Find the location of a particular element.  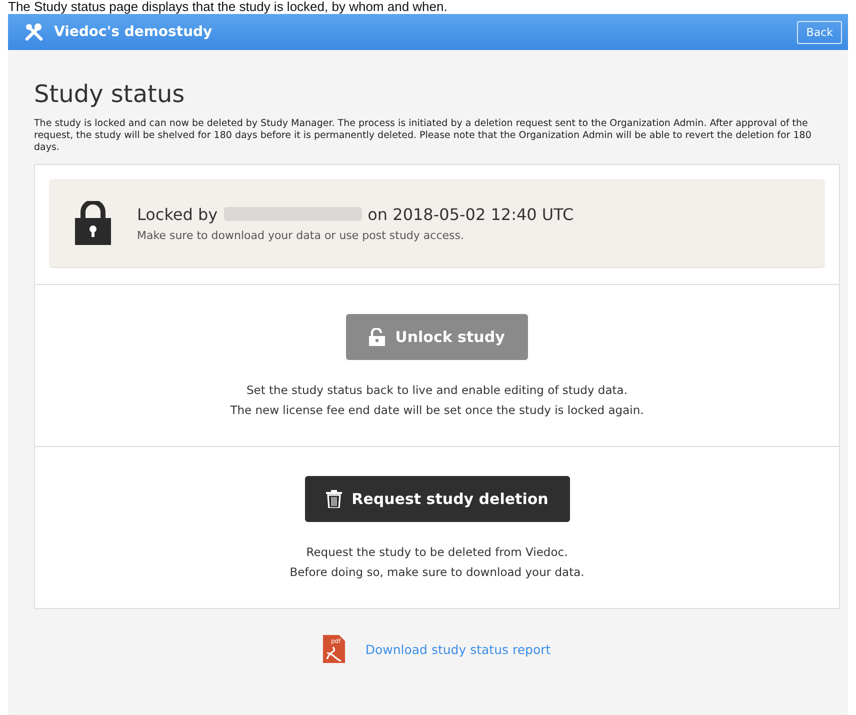

back-button: Back is located at coordinates (819, 32).